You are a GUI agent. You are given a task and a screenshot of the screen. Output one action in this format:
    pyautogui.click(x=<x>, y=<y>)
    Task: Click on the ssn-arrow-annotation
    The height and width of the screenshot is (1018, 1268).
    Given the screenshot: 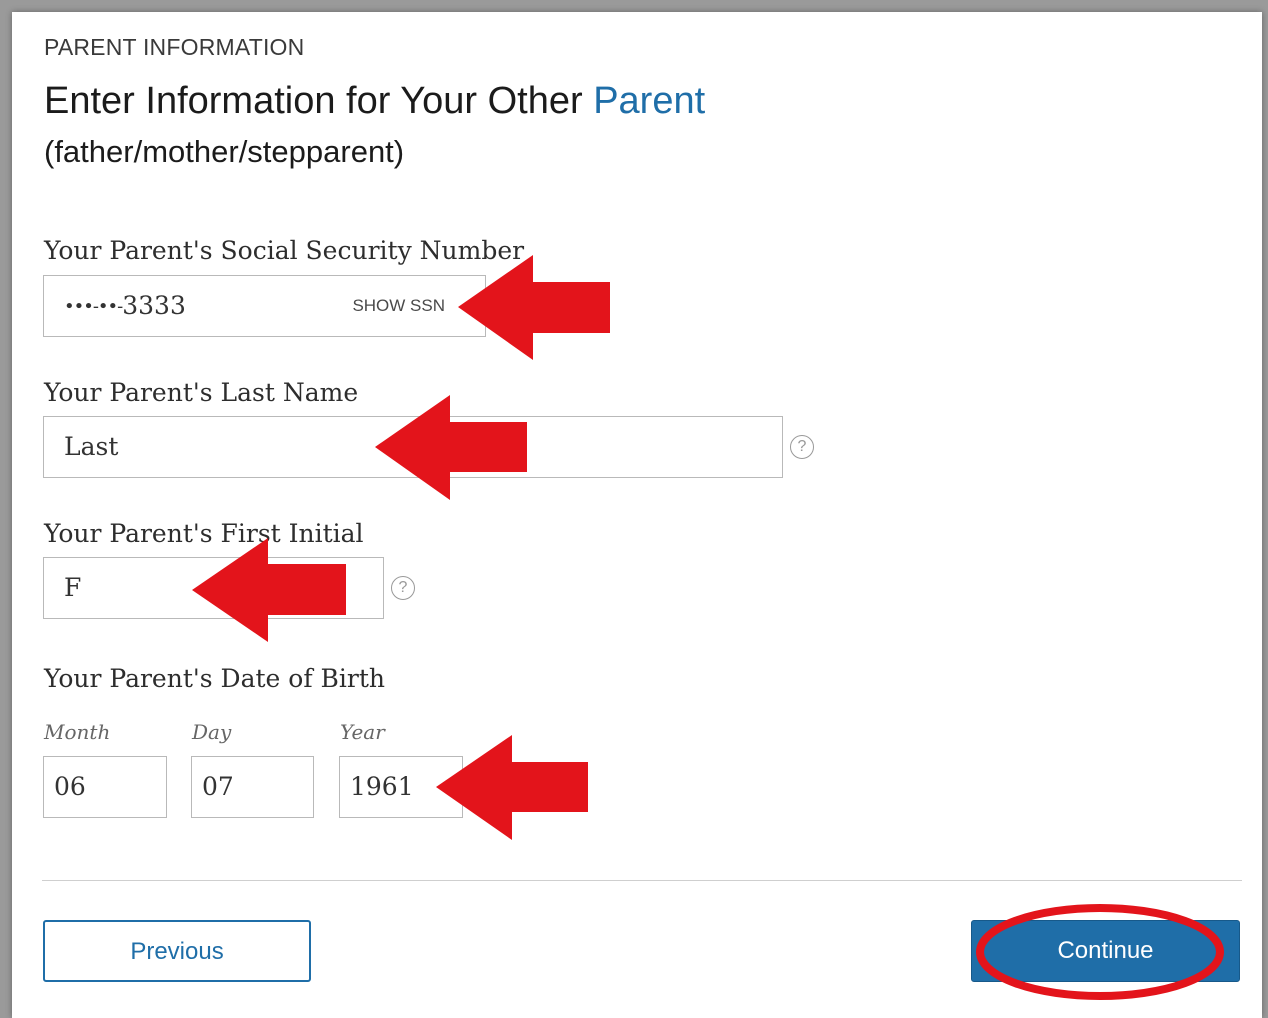 What is the action you would take?
    pyautogui.click(x=534, y=307)
    